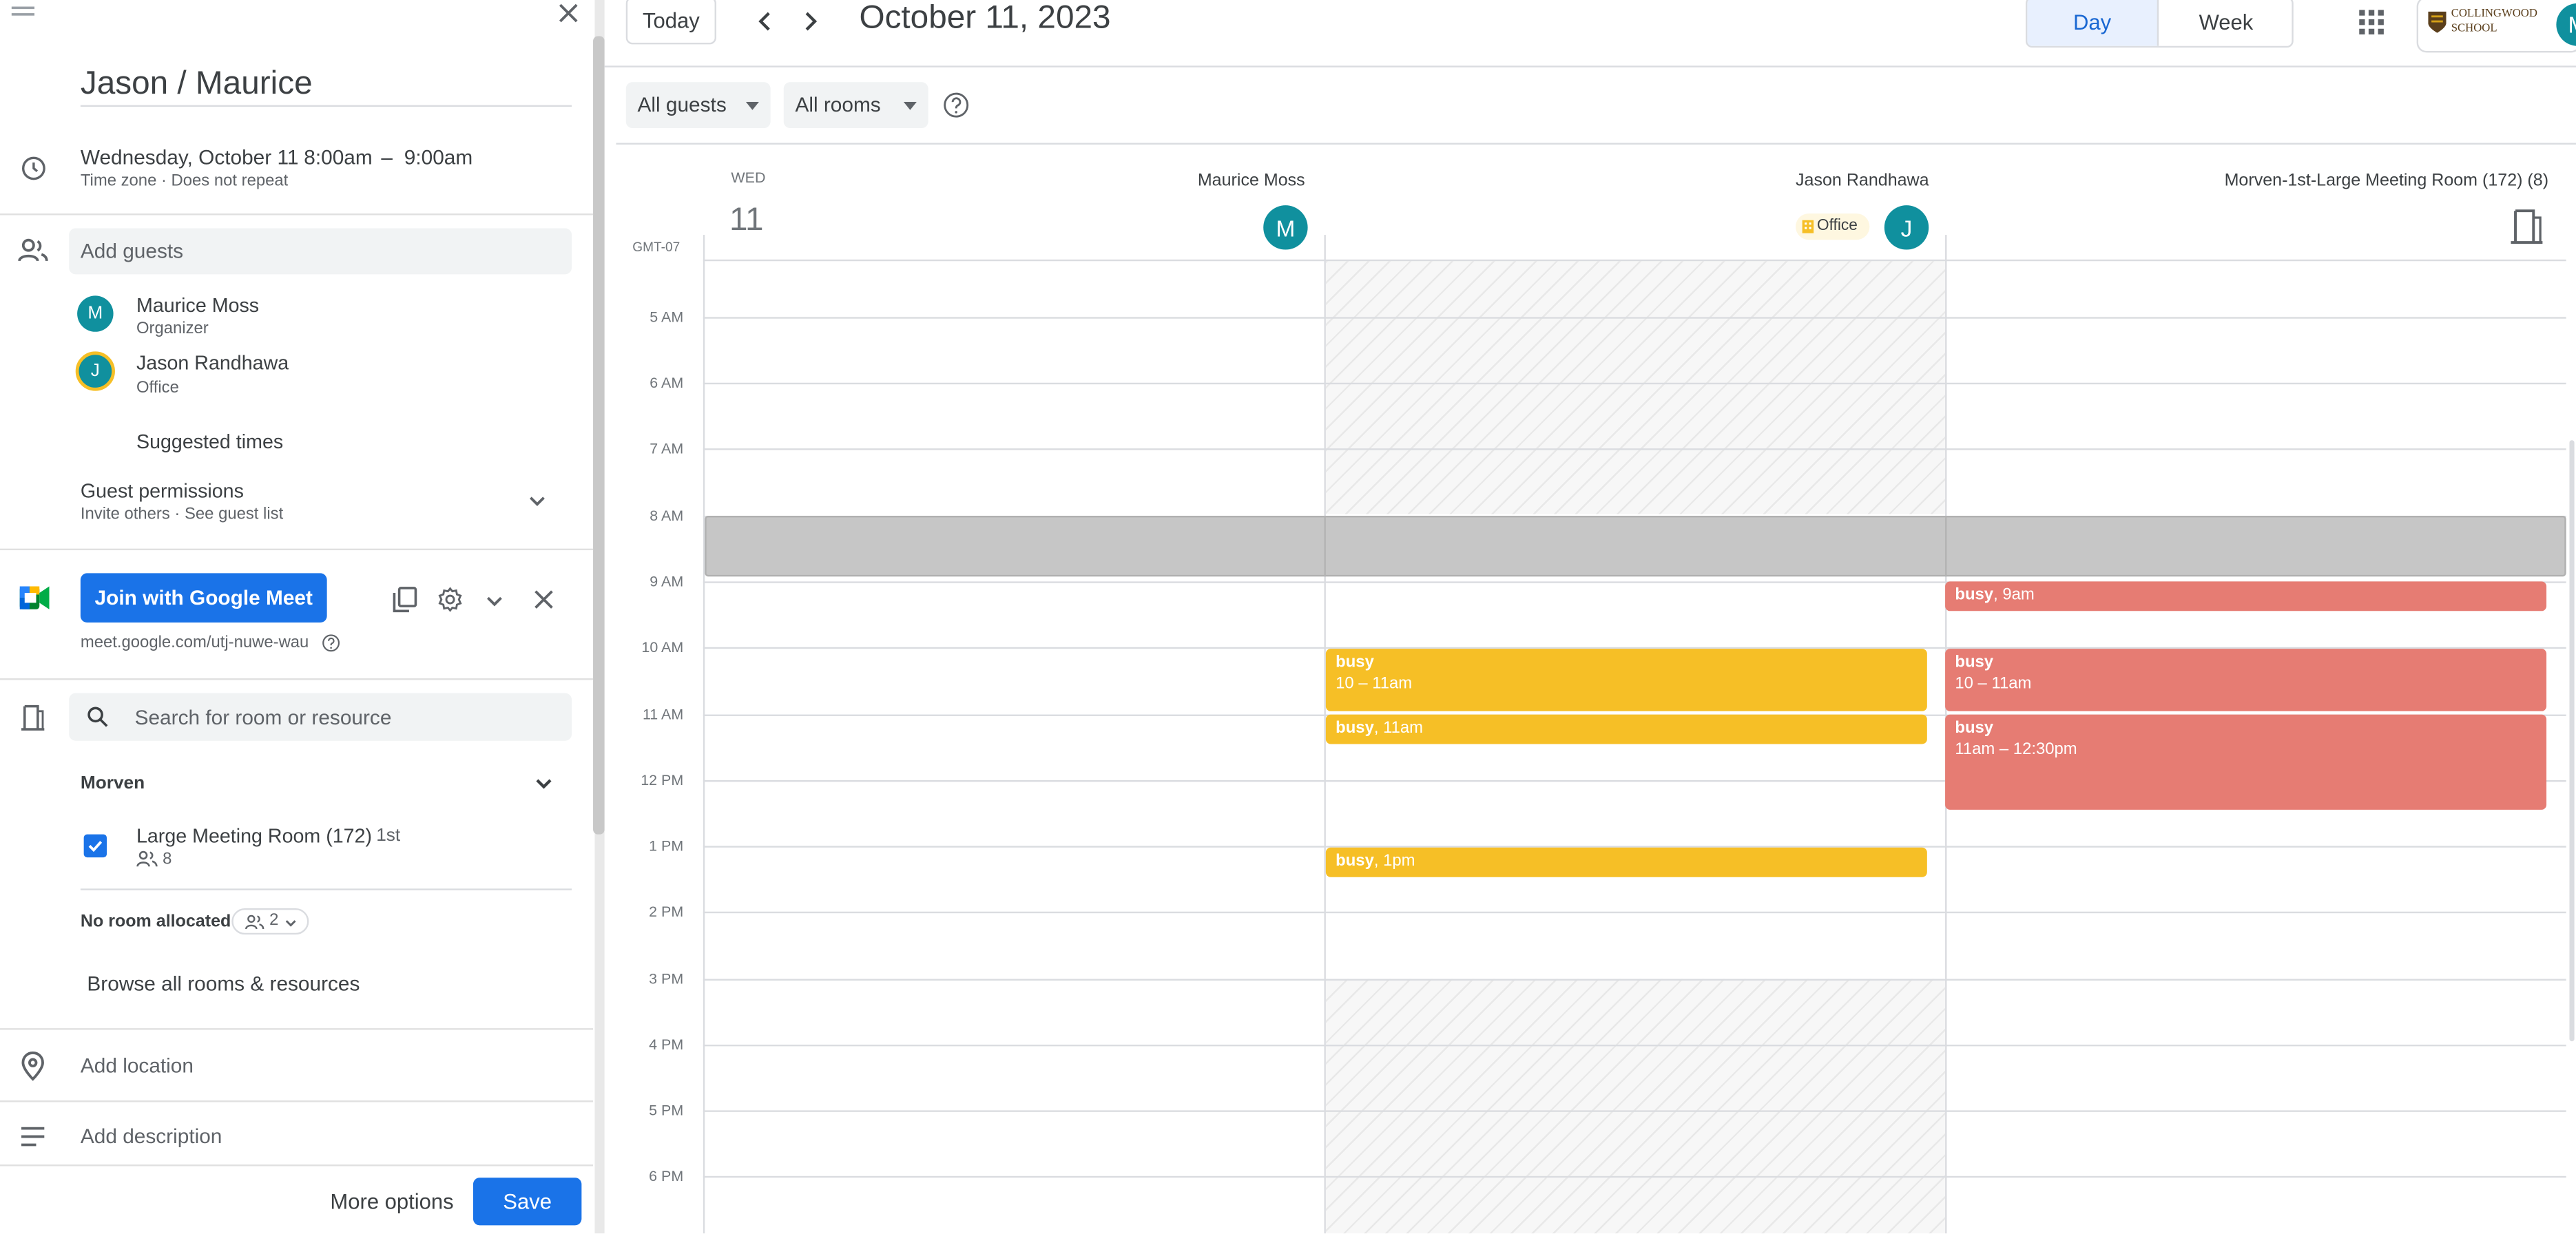 The image size is (2576, 1234). I want to click on day-view-tab: Day, so click(2093, 23).